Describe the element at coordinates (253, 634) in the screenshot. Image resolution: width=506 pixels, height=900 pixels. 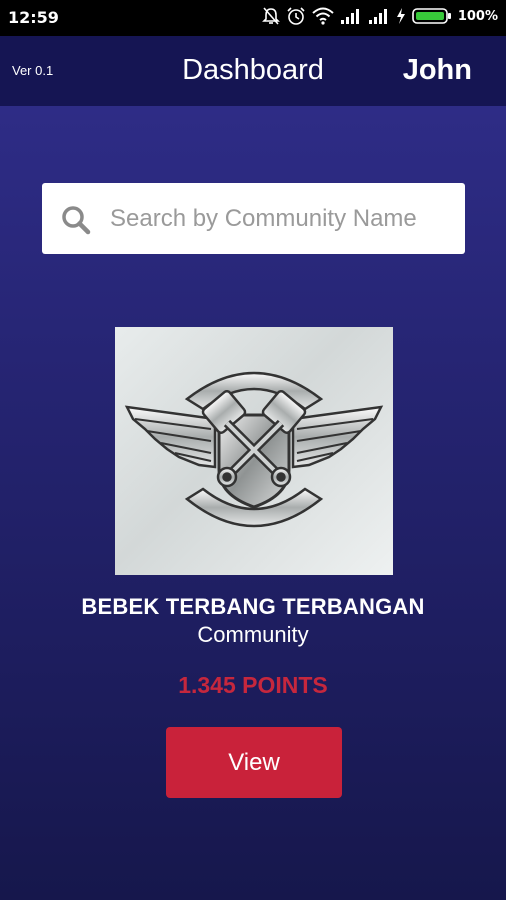
I see `community-type: Community` at that location.